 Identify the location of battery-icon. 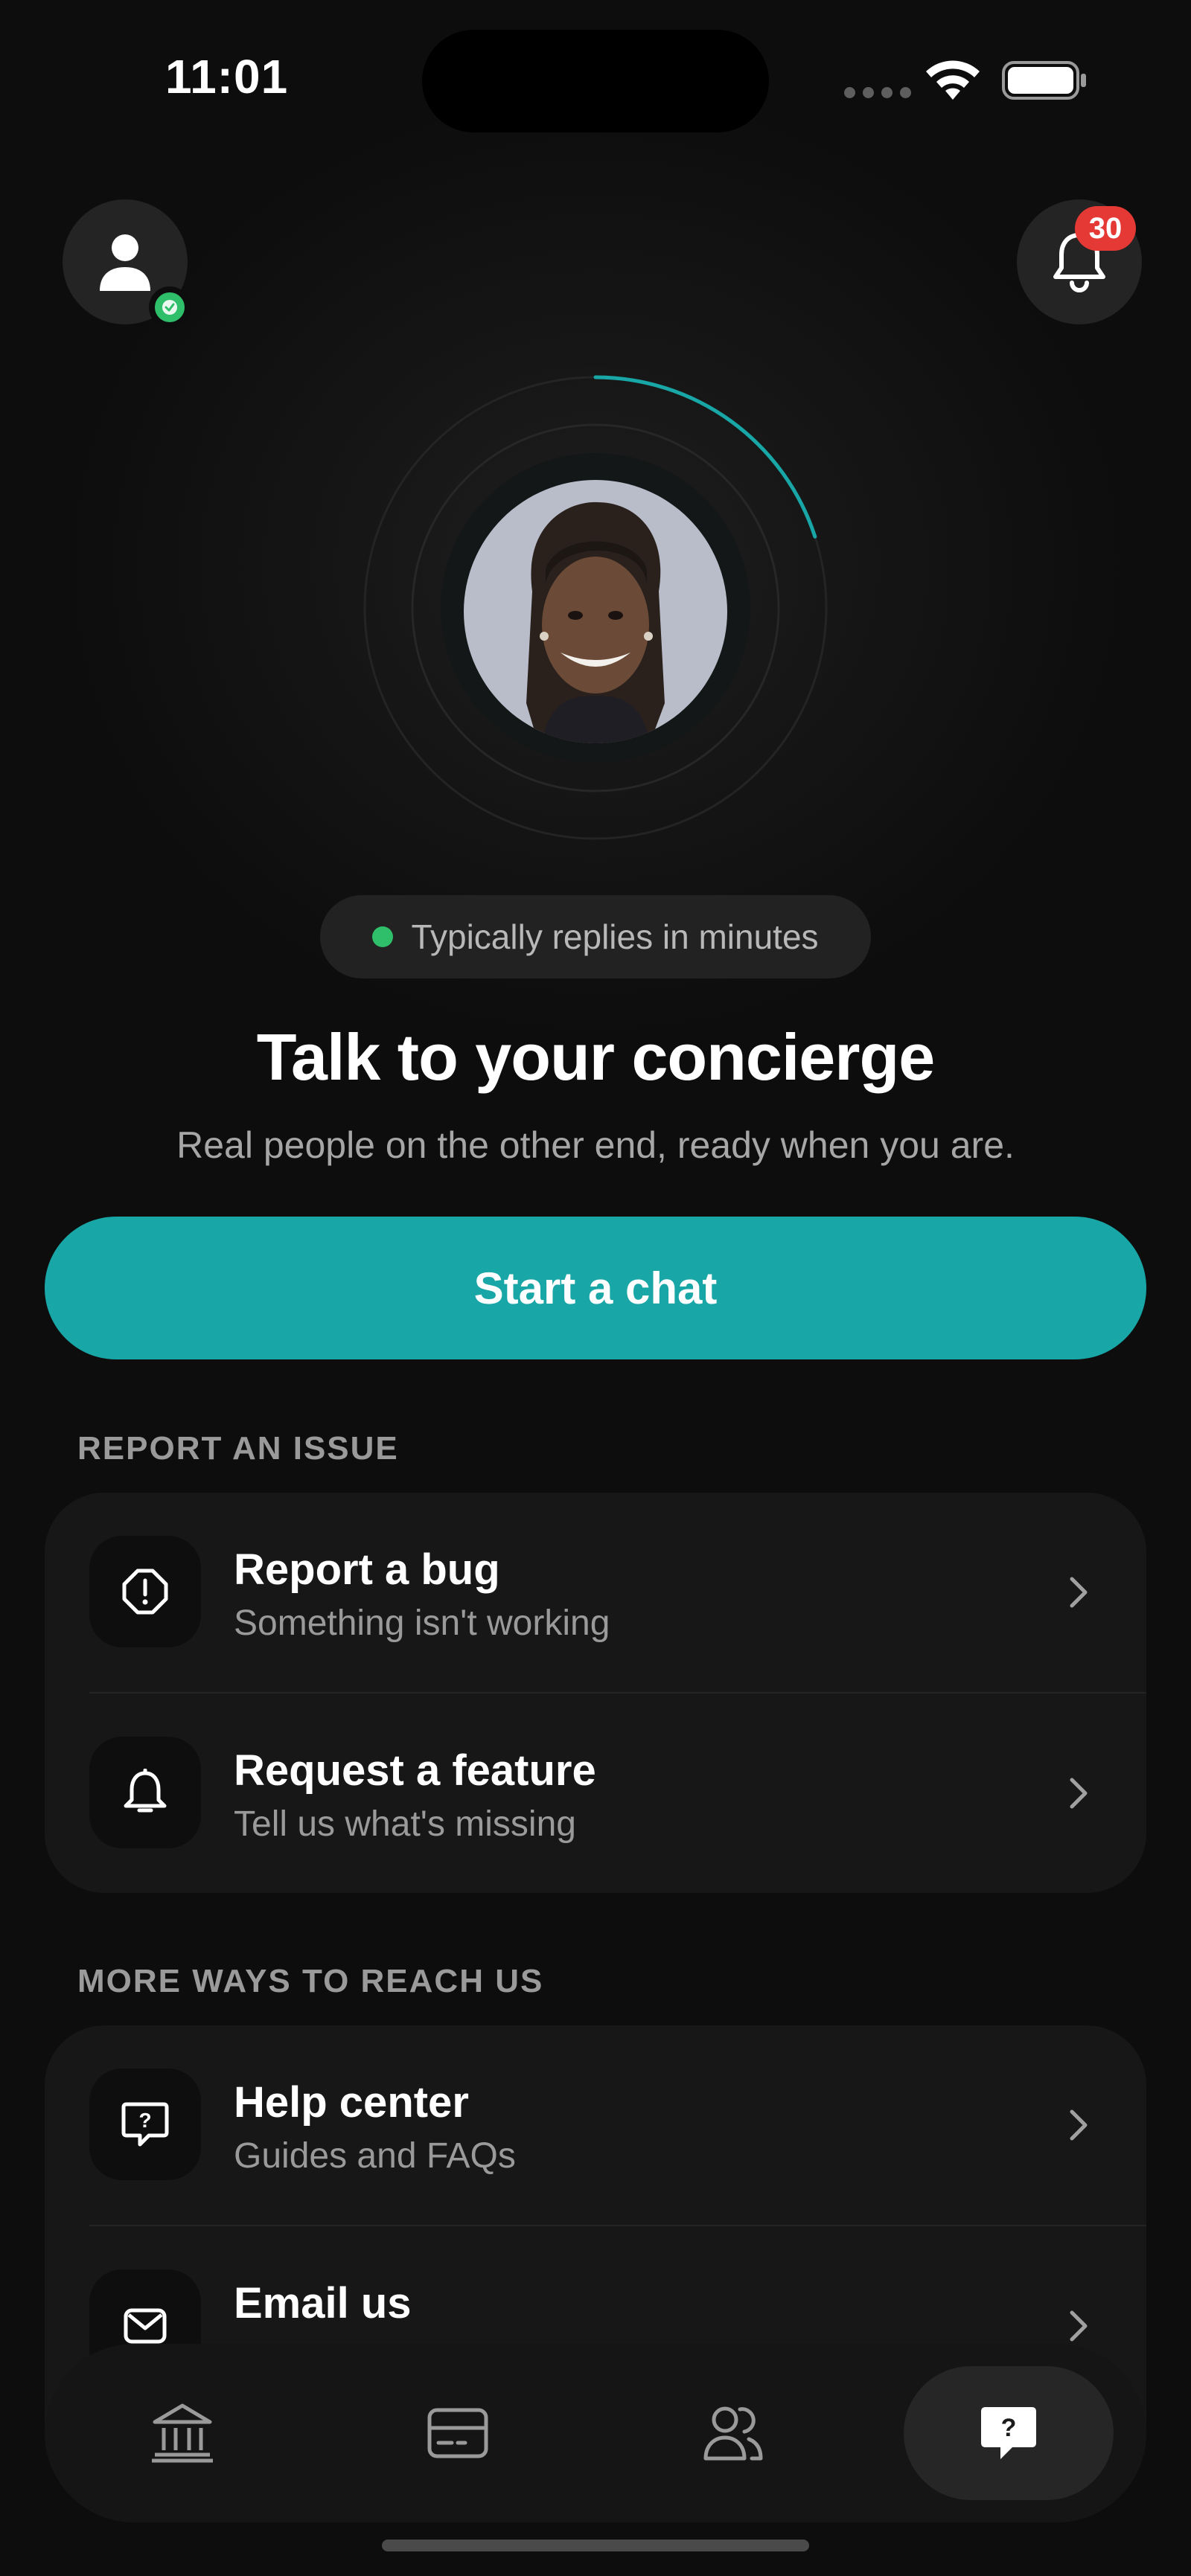
(1044, 80).